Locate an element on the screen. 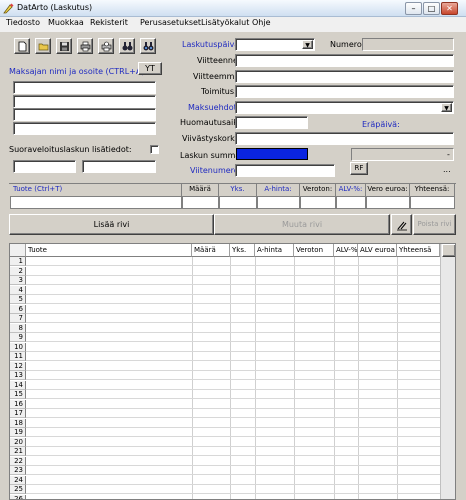  grid-header-product: Tuote is located at coordinates (109, 250).